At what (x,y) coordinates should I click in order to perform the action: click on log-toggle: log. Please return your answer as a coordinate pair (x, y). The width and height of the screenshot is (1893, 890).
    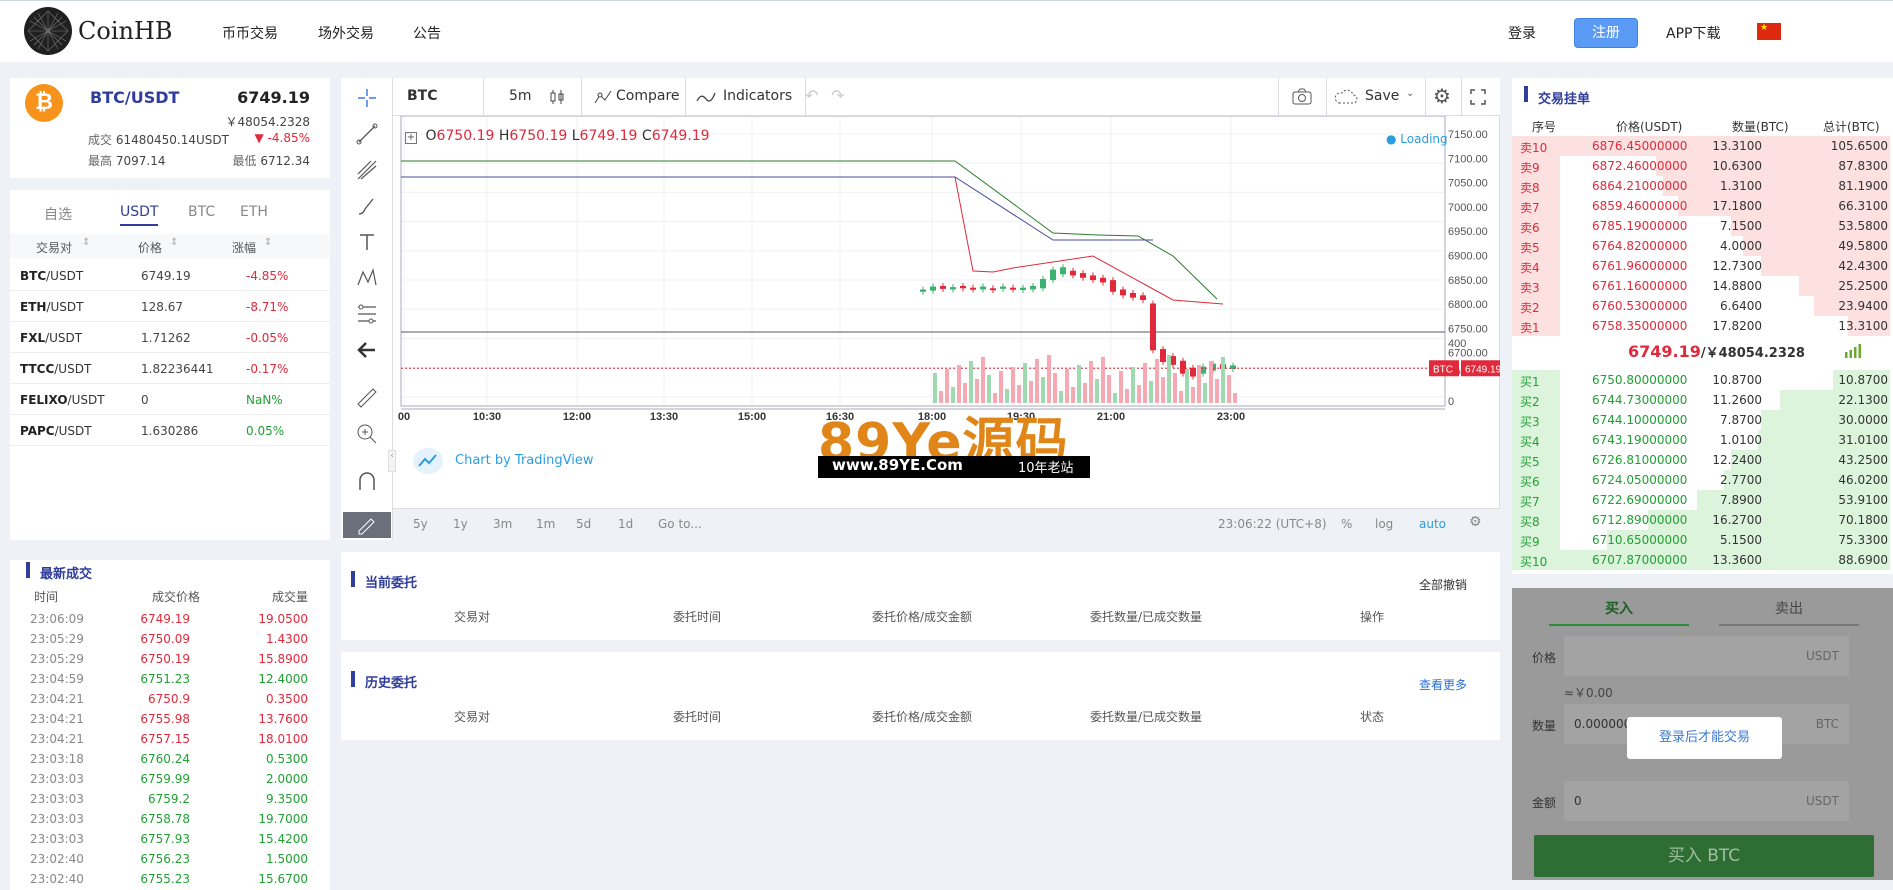
    Looking at the image, I should click on (1384, 524).